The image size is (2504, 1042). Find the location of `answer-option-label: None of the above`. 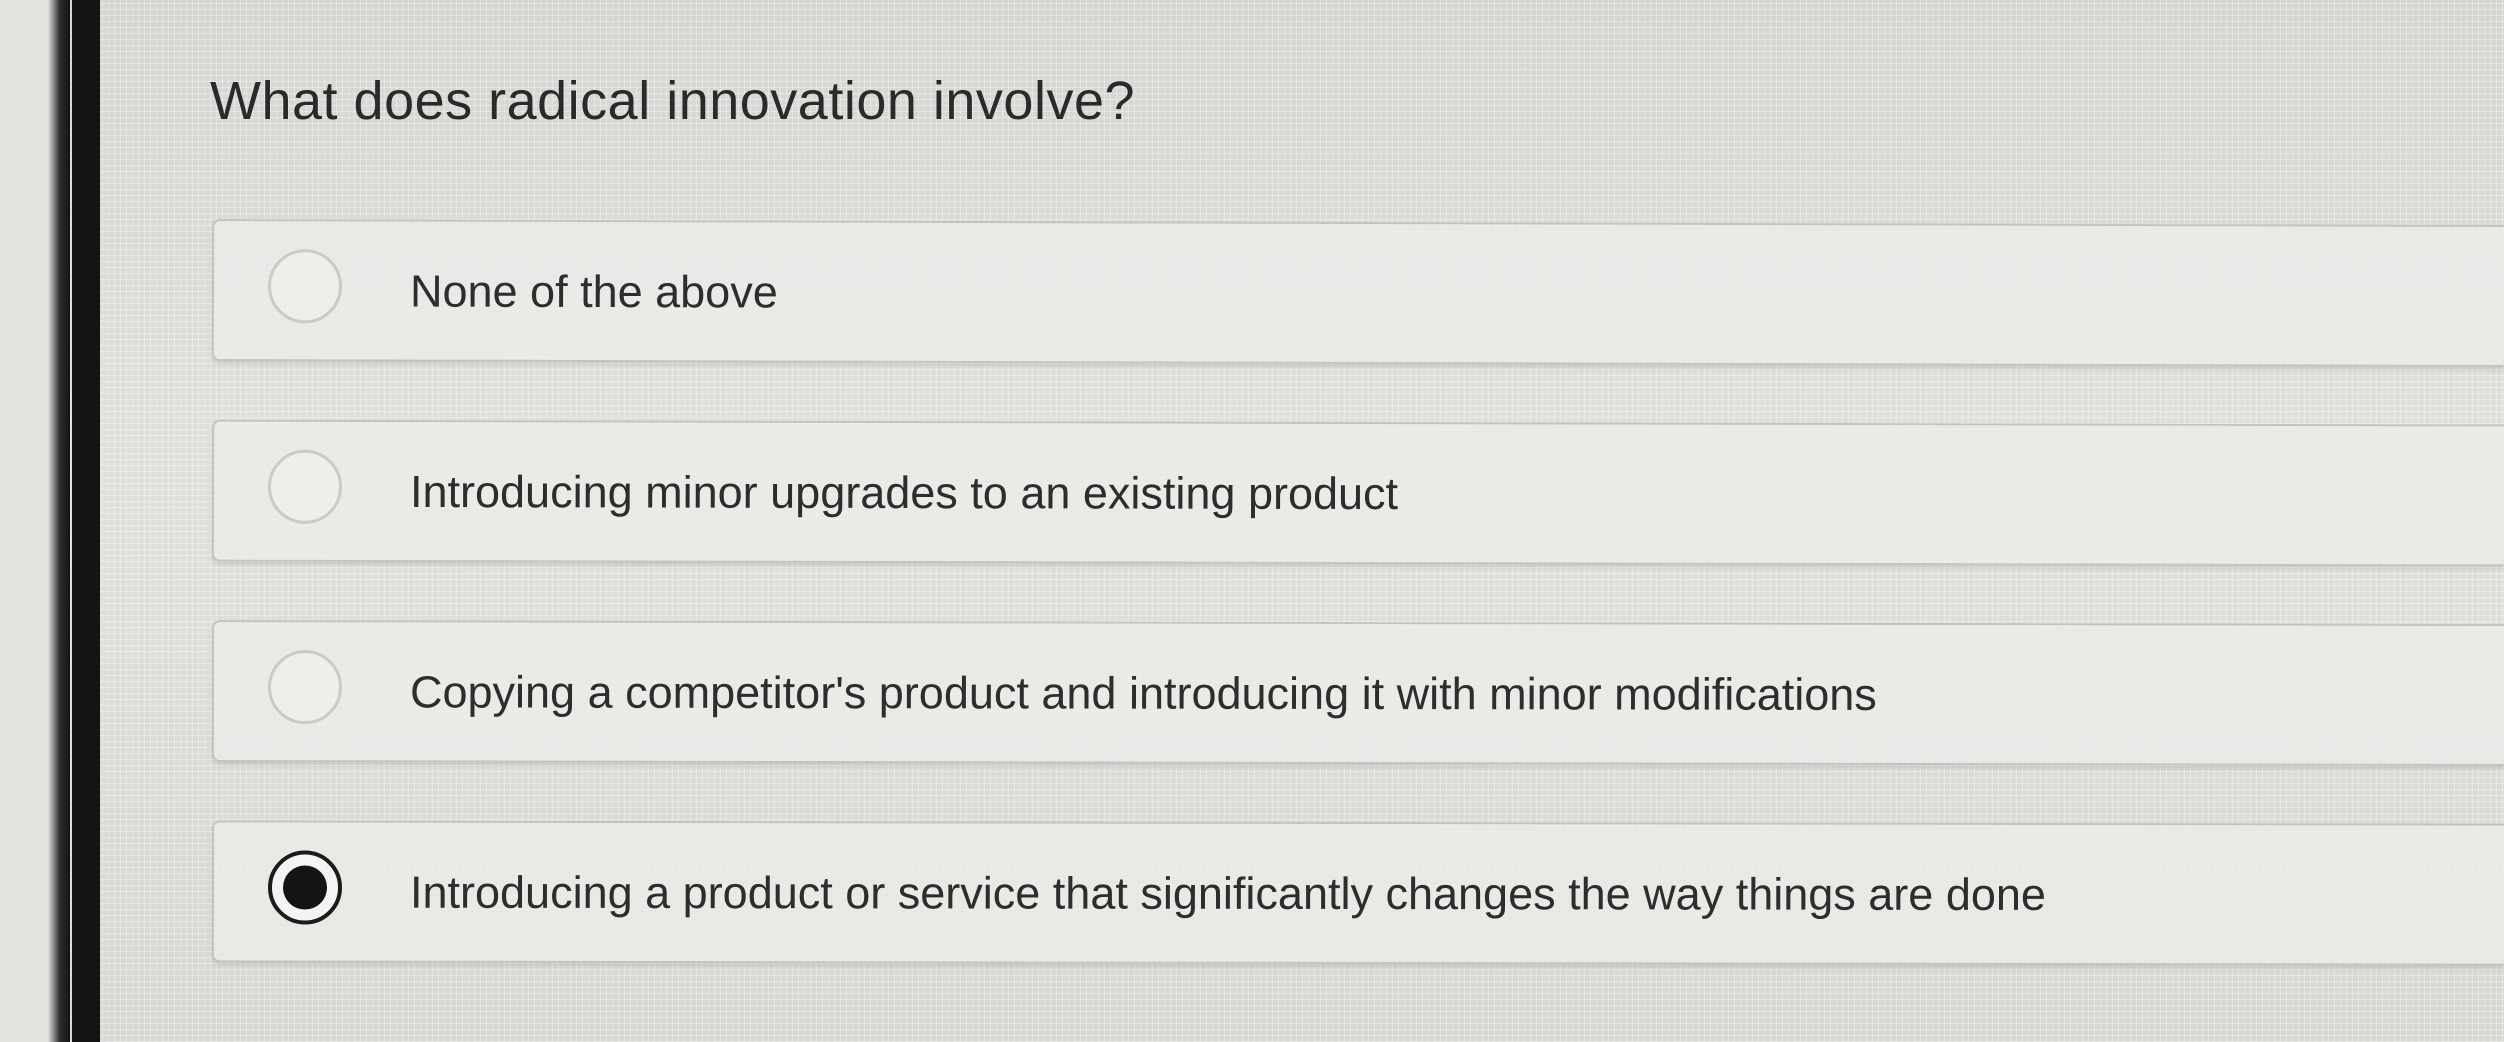

answer-option-label: None of the above is located at coordinates (593, 291).